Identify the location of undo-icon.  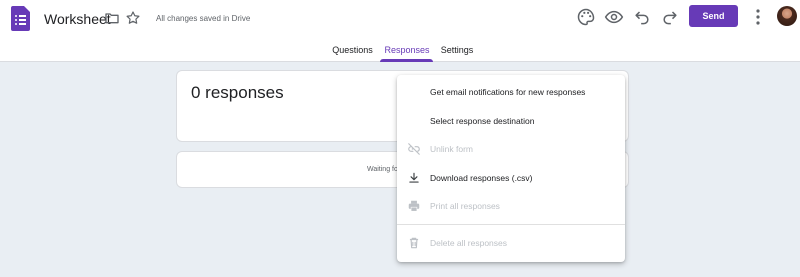
(642, 17).